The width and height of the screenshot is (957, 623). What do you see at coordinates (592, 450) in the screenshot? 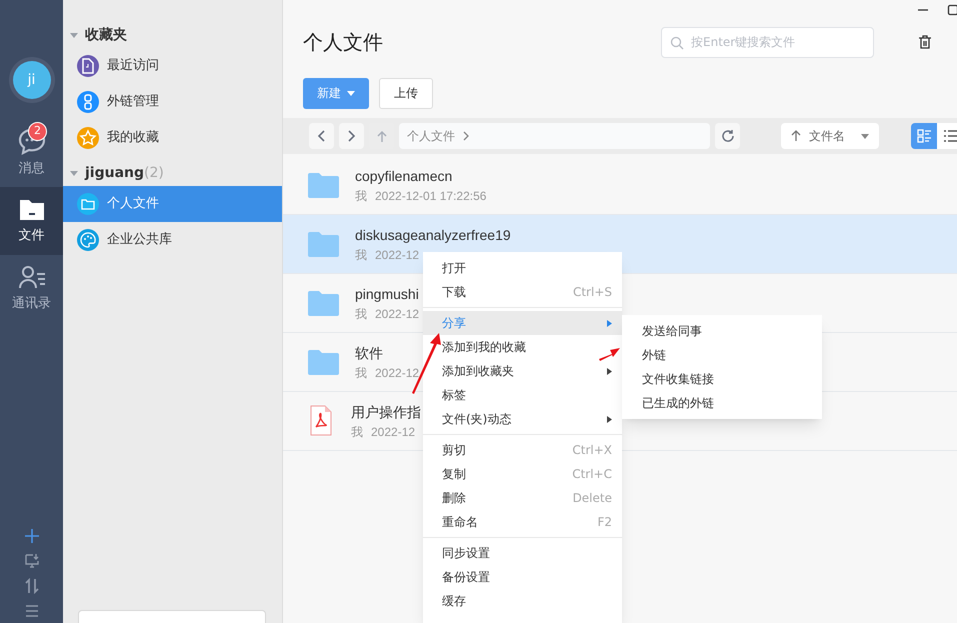
I see `shortcut-label: Ctrl+X` at bounding box center [592, 450].